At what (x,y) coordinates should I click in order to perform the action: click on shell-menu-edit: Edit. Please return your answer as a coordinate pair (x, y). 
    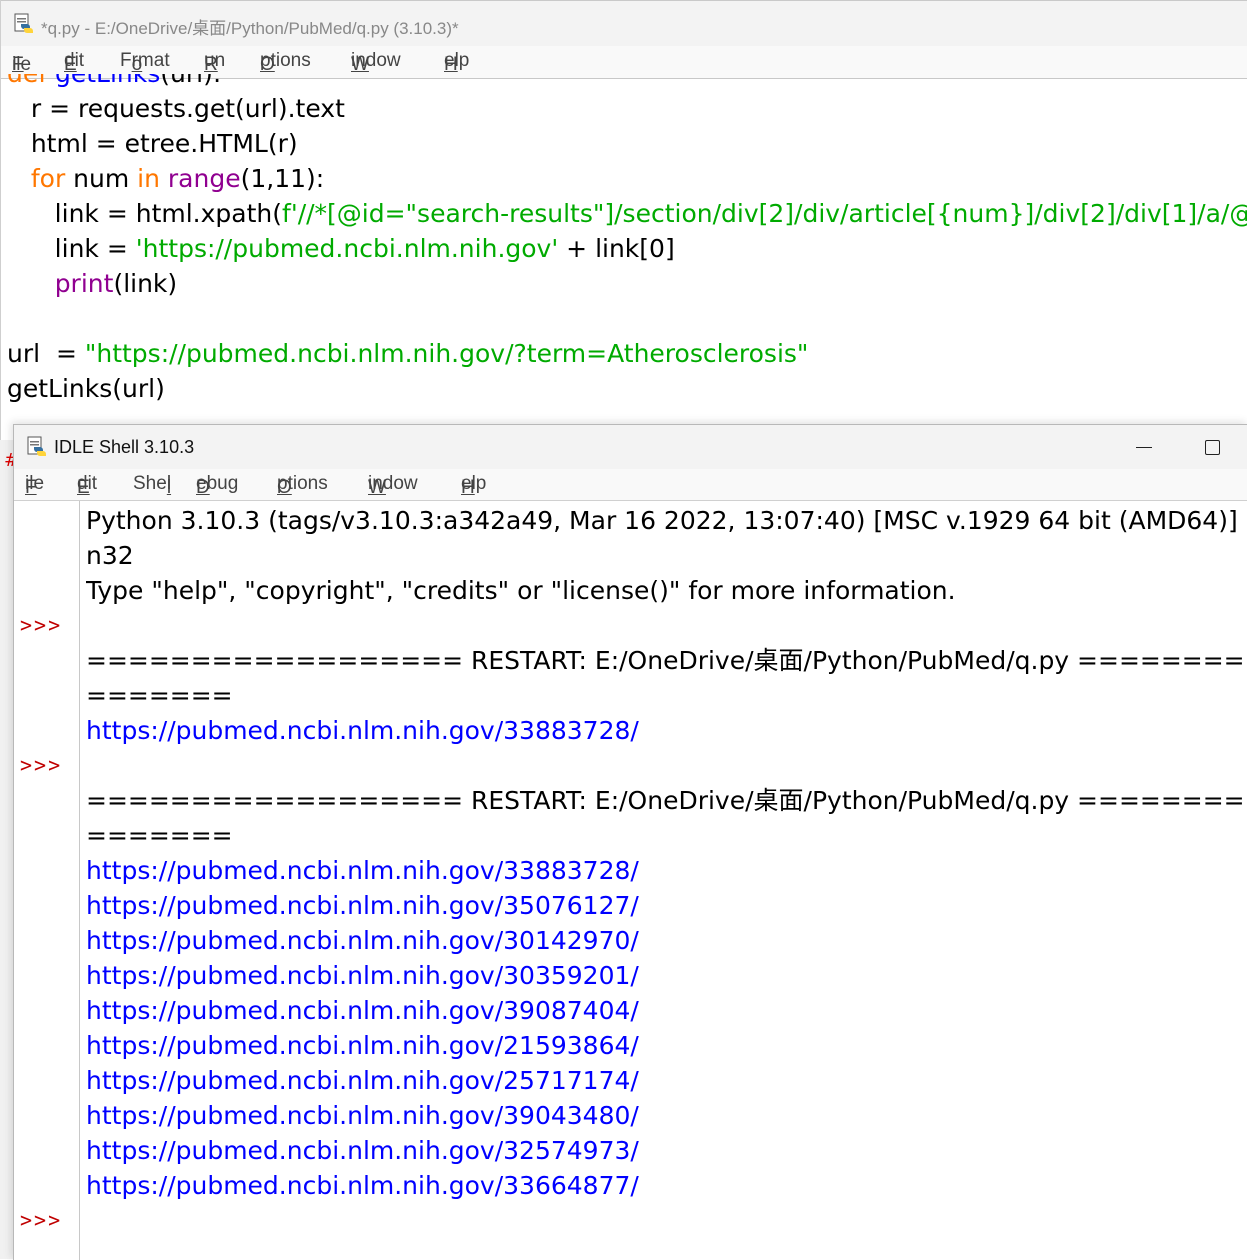
    Looking at the image, I should click on (87, 485).